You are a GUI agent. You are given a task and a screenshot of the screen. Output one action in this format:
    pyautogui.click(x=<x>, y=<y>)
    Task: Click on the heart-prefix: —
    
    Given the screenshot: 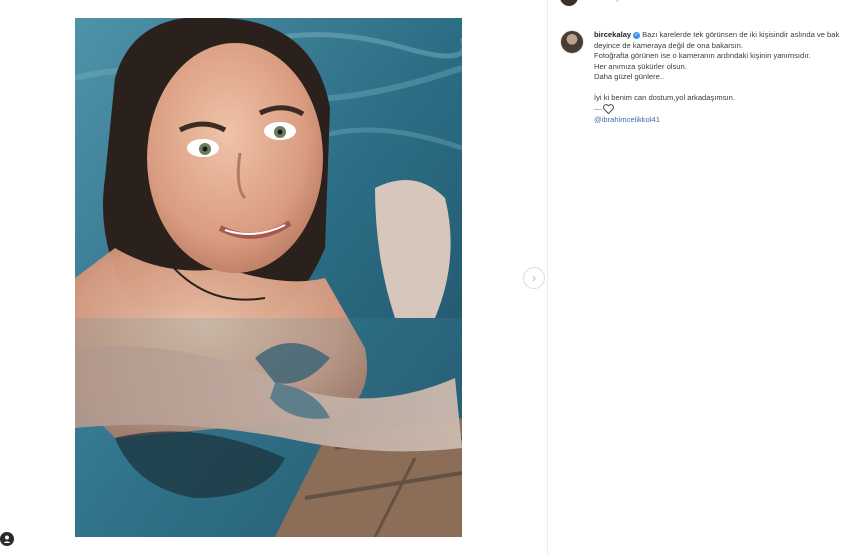 What is the action you would take?
    pyautogui.click(x=598, y=108)
    